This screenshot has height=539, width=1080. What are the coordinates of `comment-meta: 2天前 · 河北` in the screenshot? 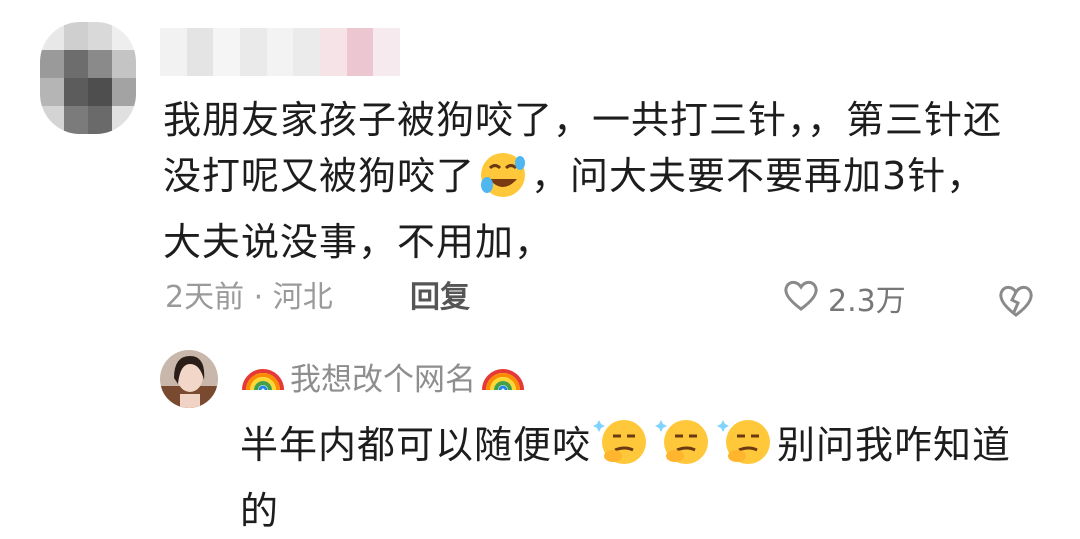 It's located at (249, 297).